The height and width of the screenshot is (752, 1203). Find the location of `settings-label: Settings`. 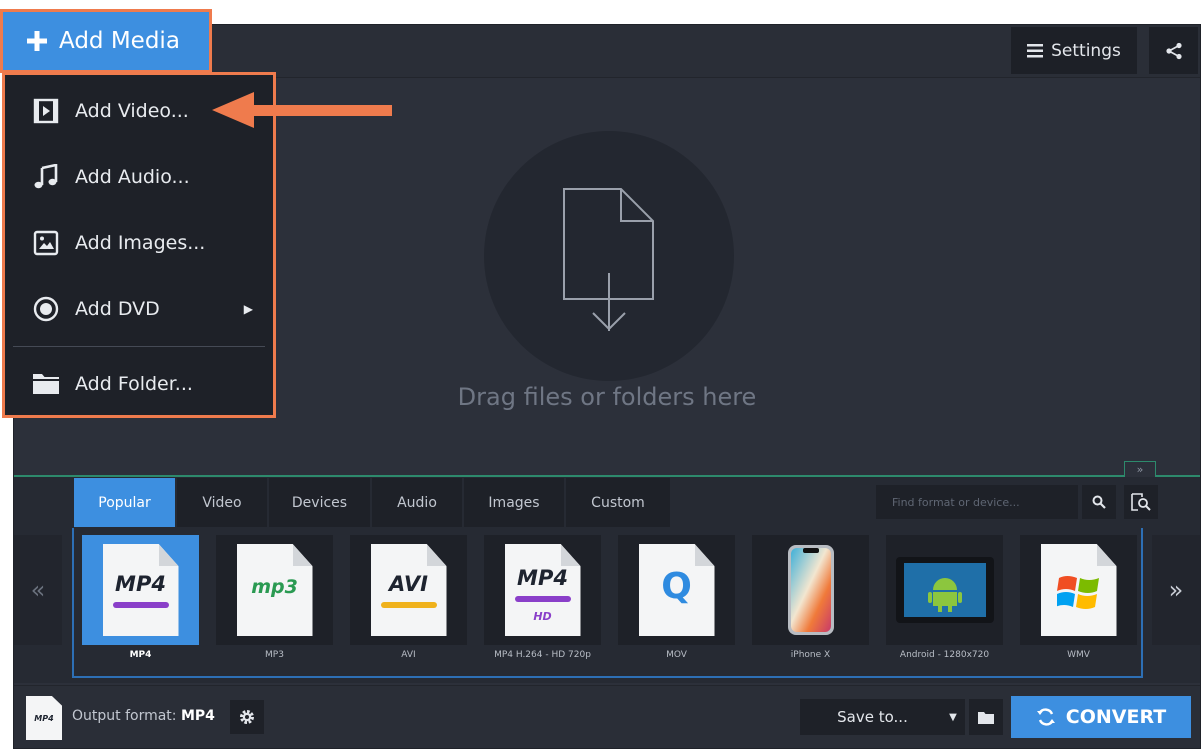

settings-label: Settings is located at coordinates (1086, 50).